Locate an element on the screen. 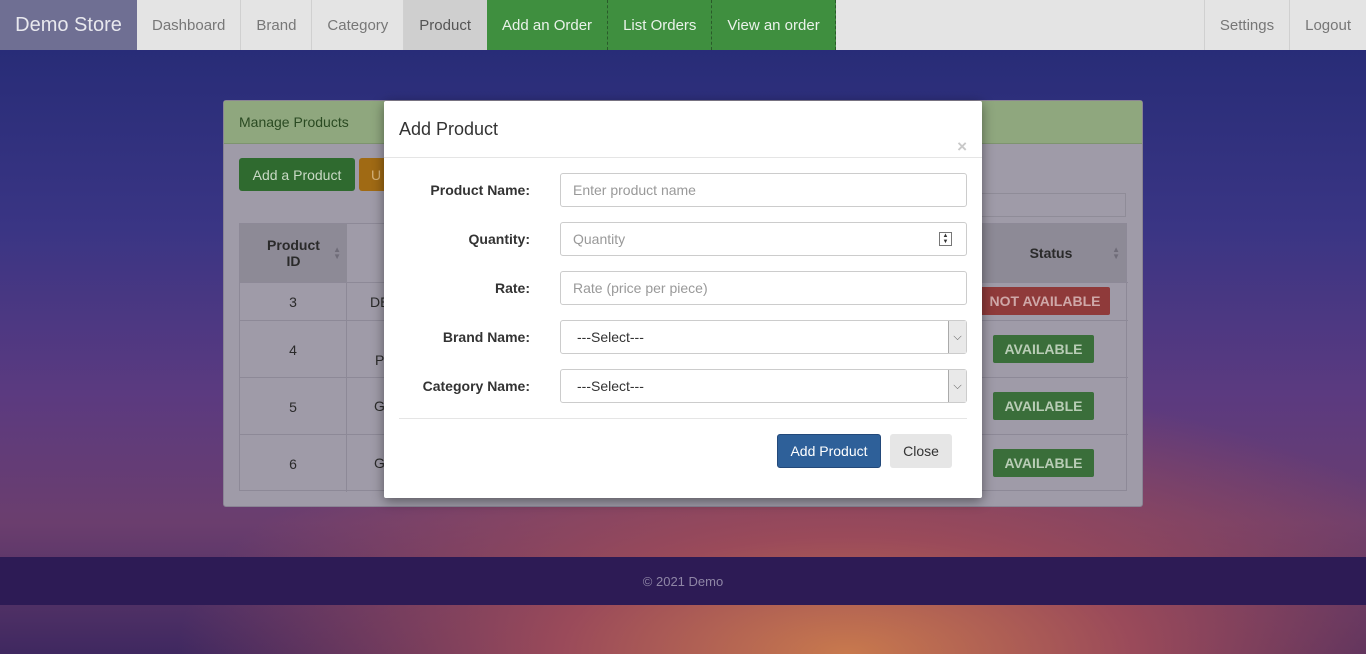  cell-product-id: 5 is located at coordinates (293, 406).